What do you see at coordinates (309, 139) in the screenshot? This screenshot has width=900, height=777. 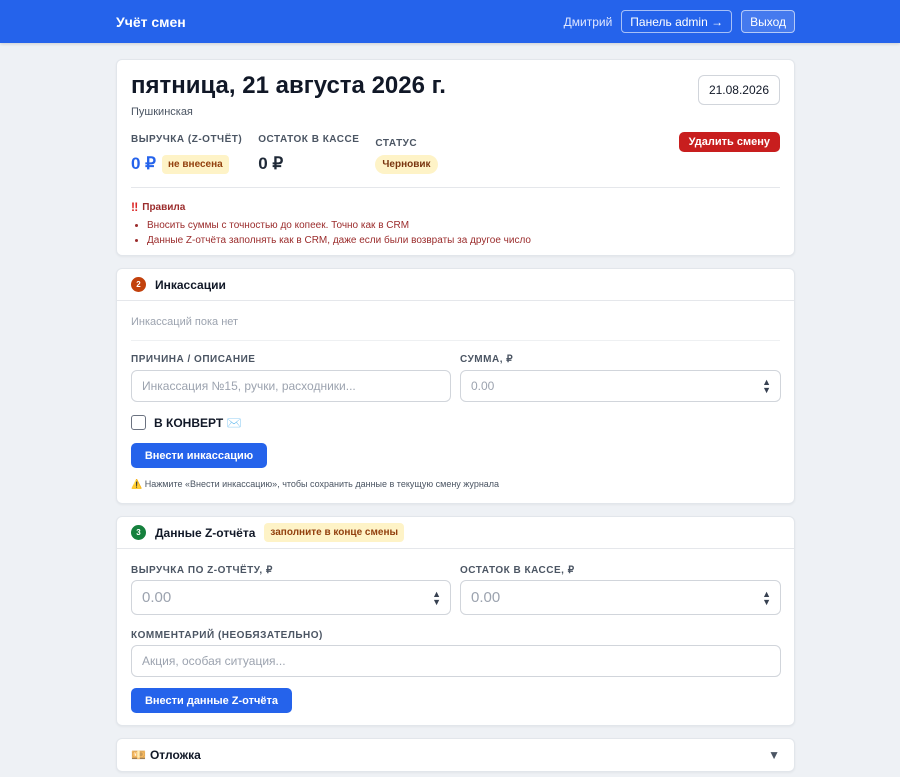 I see `stat-cash-label: Остаток в кассе` at bounding box center [309, 139].